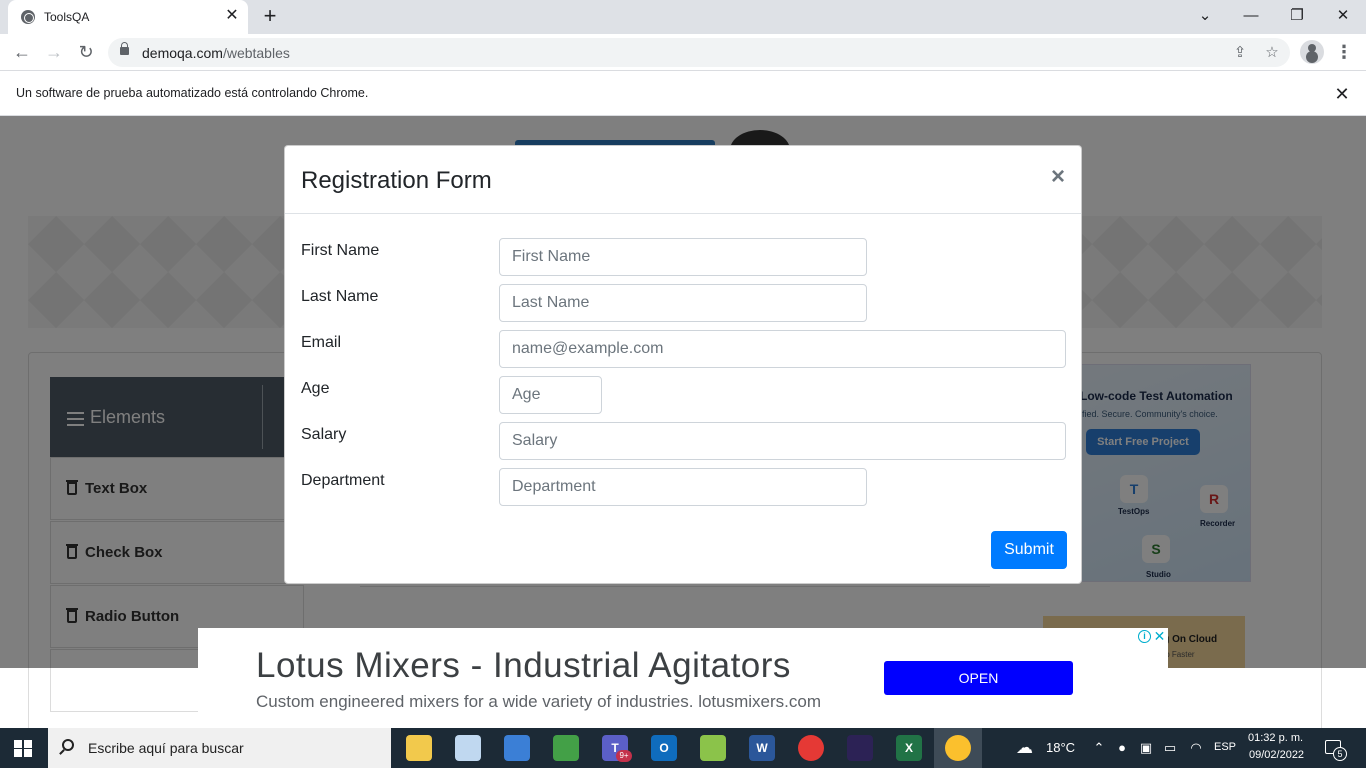 The height and width of the screenshot is (768, 1366). Describe the element at coordinates (683, 487) in the screenshot. I see `department-input` at that location.